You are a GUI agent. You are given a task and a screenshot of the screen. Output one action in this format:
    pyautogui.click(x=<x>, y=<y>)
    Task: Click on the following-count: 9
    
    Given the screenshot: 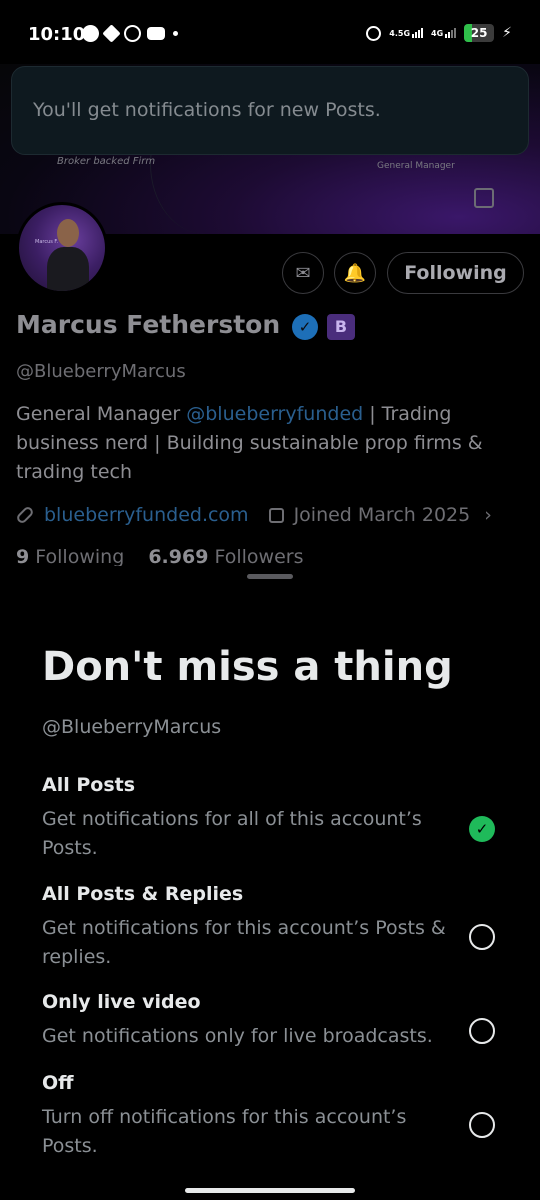 What is the action you would take?
    pyautogui.click(x=23, y=557)
    